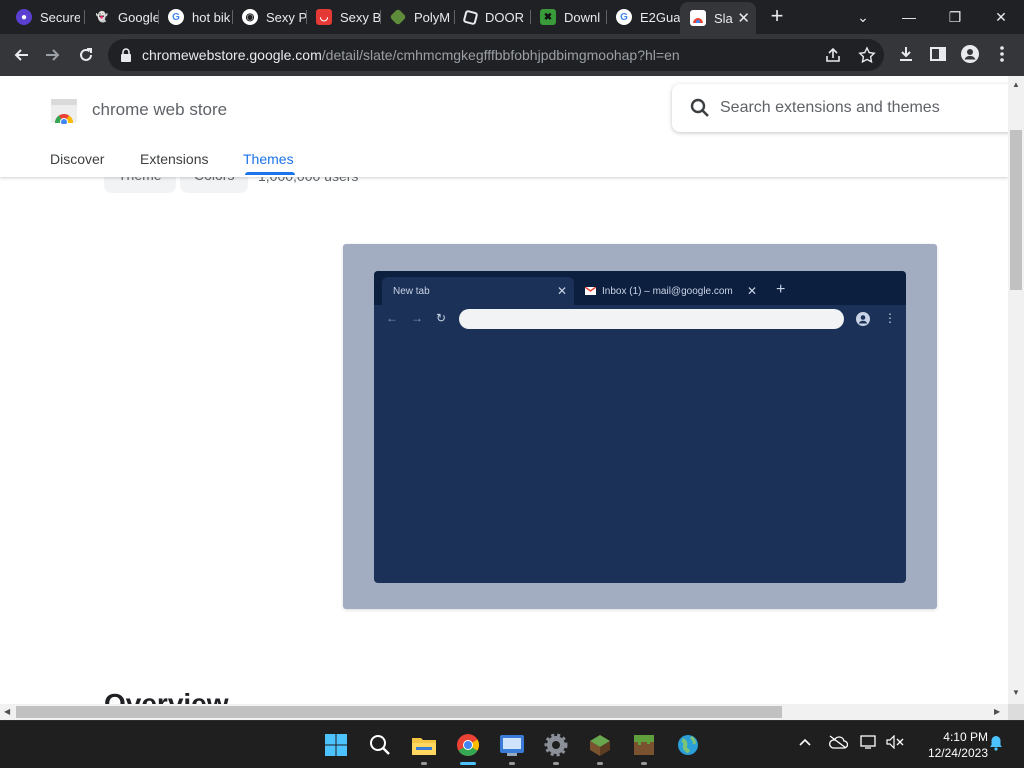 The image size is (1024, 768). I want to click on ghost-icon: 👻, so click(102, 17).